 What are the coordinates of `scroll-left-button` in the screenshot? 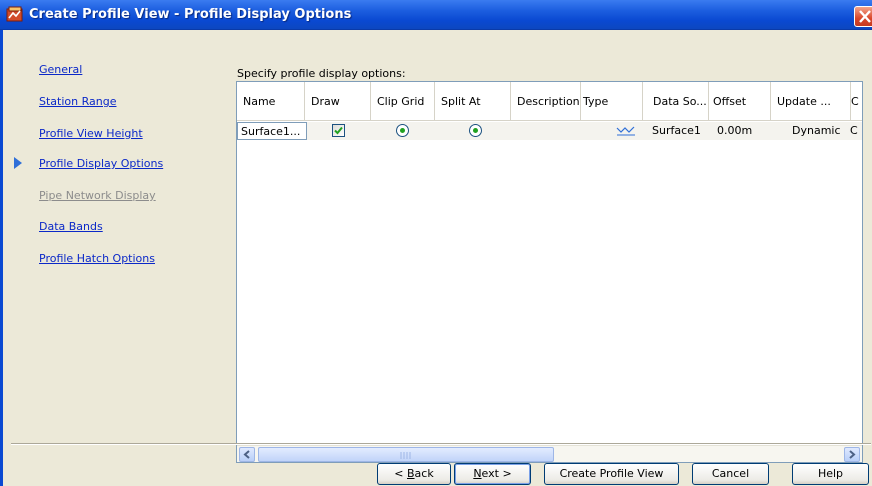 It's located at (247, 454).